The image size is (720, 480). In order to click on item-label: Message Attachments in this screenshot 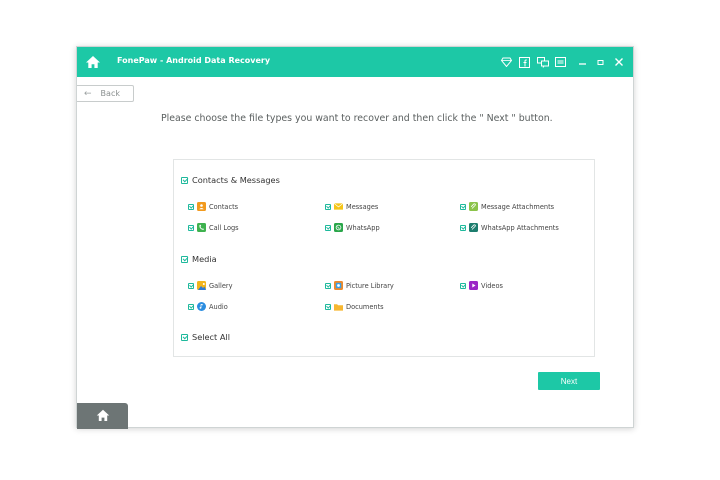, I will do `click(518, 206)`.